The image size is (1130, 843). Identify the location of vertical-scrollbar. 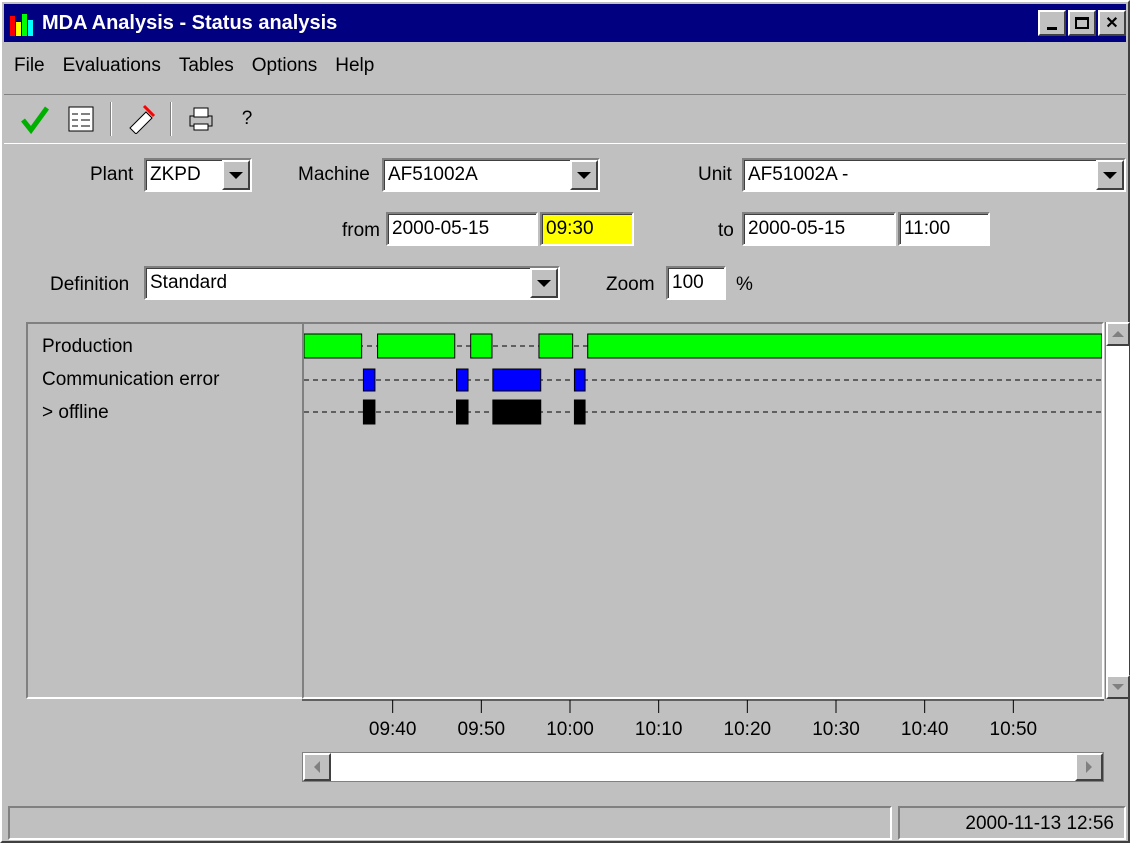
(1117, 510).